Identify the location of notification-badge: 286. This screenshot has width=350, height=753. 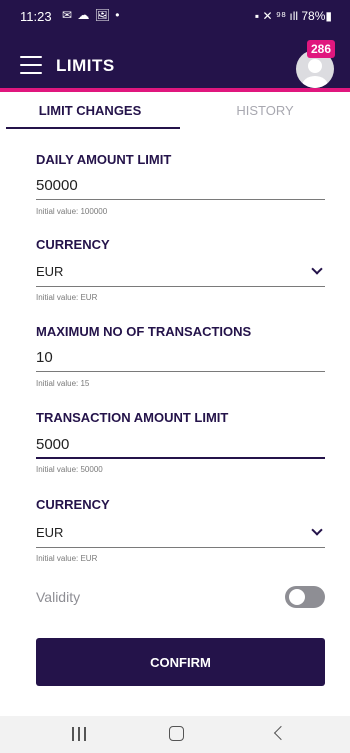
(321, 49).